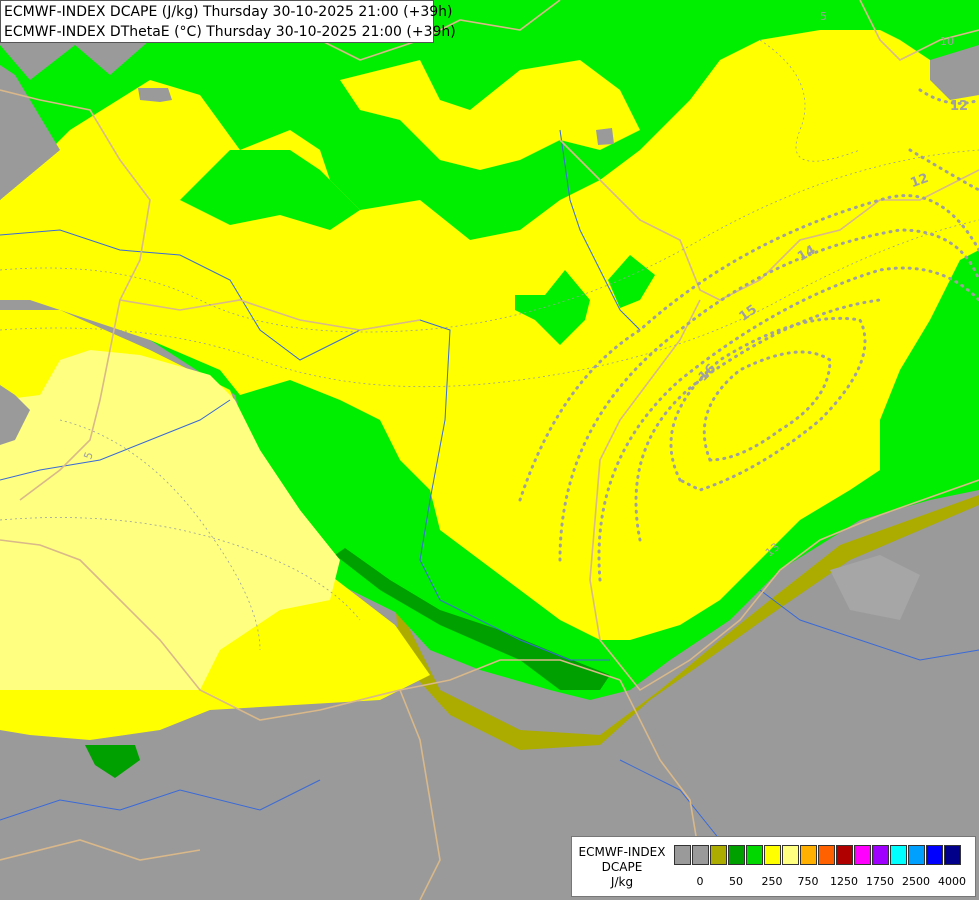  What do you see at coordinates (844, 881) in the screenshot?
I see `legend-tick-label: 1250` at bounding box center [844, 881].